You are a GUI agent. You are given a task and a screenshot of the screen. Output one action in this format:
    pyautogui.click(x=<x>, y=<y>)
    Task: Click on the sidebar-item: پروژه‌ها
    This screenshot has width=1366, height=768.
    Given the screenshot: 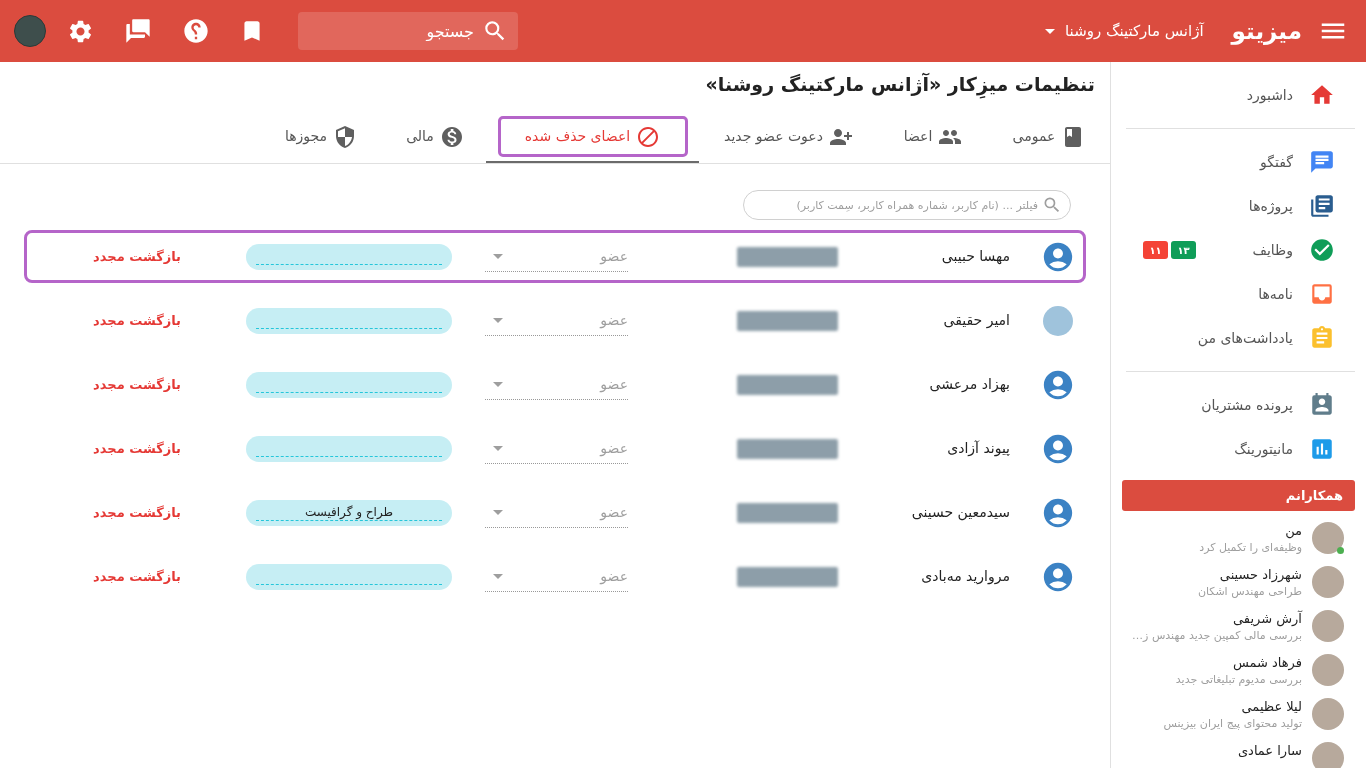 What is the action you would take?
    pyautogui.click(x=1238, y=206)
    